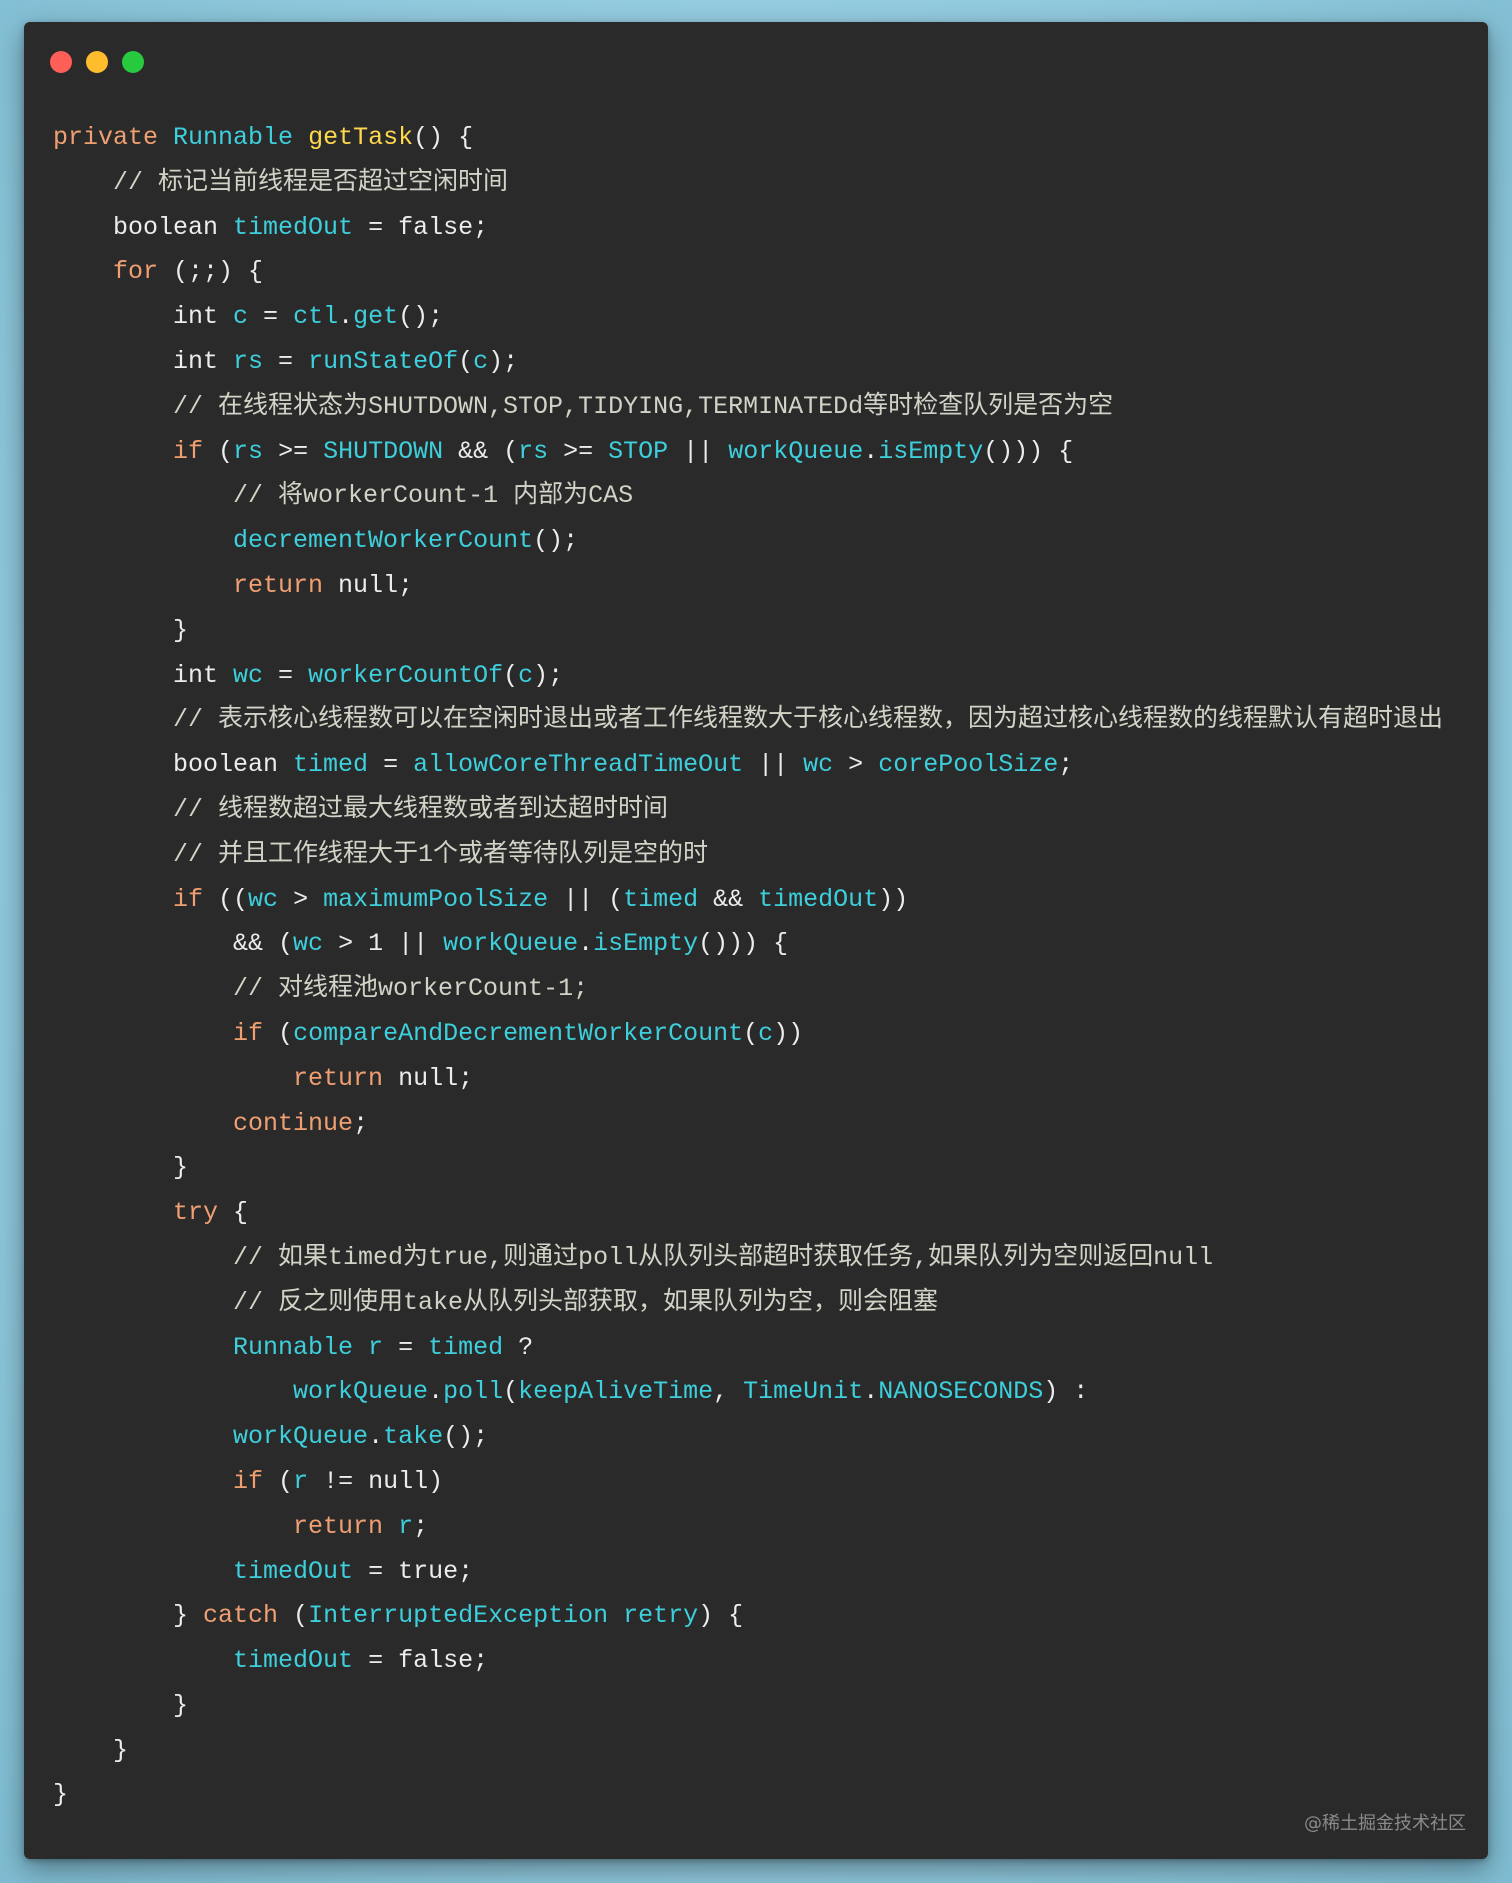  Describe the element at coordinates (413, 1571) in the screenshot. I see `code-token: = true;` at that location.